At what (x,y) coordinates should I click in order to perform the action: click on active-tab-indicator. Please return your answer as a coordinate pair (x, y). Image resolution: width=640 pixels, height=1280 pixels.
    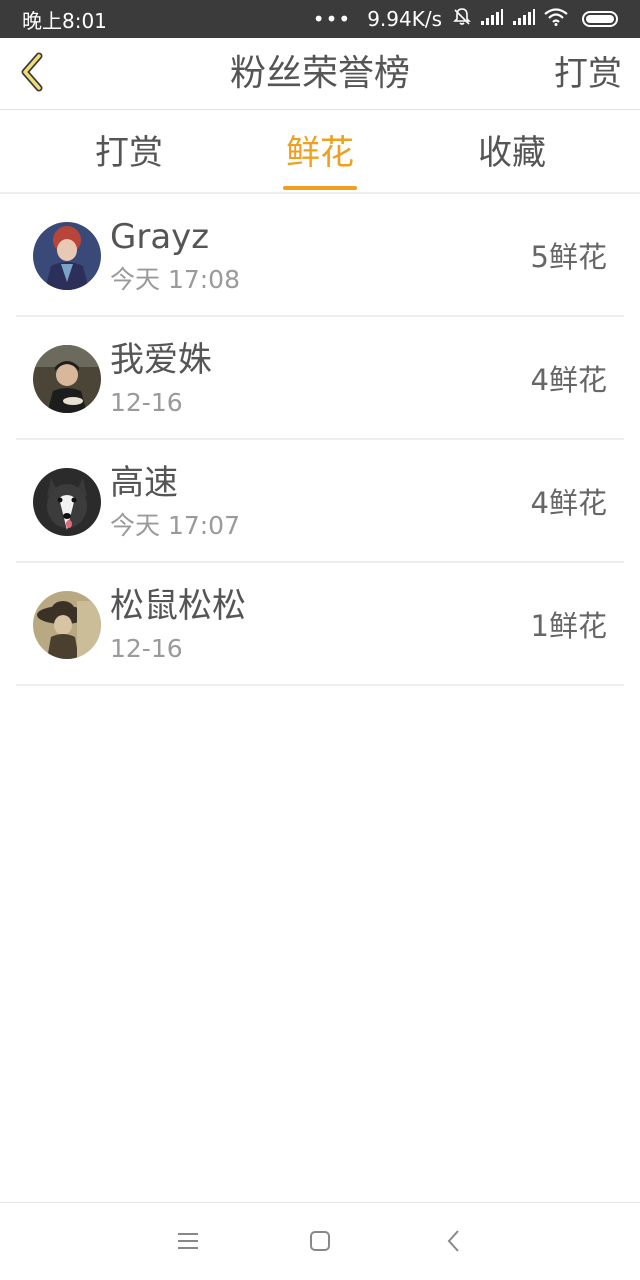
    Looking at the image, I should click on (320, 188).